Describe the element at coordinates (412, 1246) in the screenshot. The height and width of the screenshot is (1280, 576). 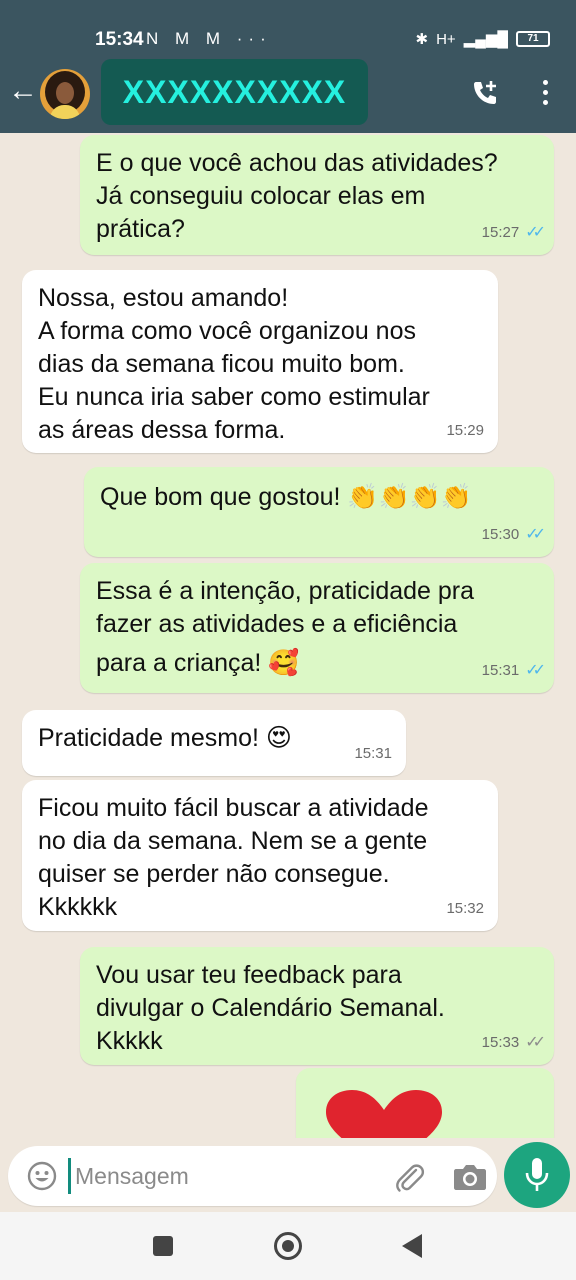
I see `back-triangle-icon` at that location.